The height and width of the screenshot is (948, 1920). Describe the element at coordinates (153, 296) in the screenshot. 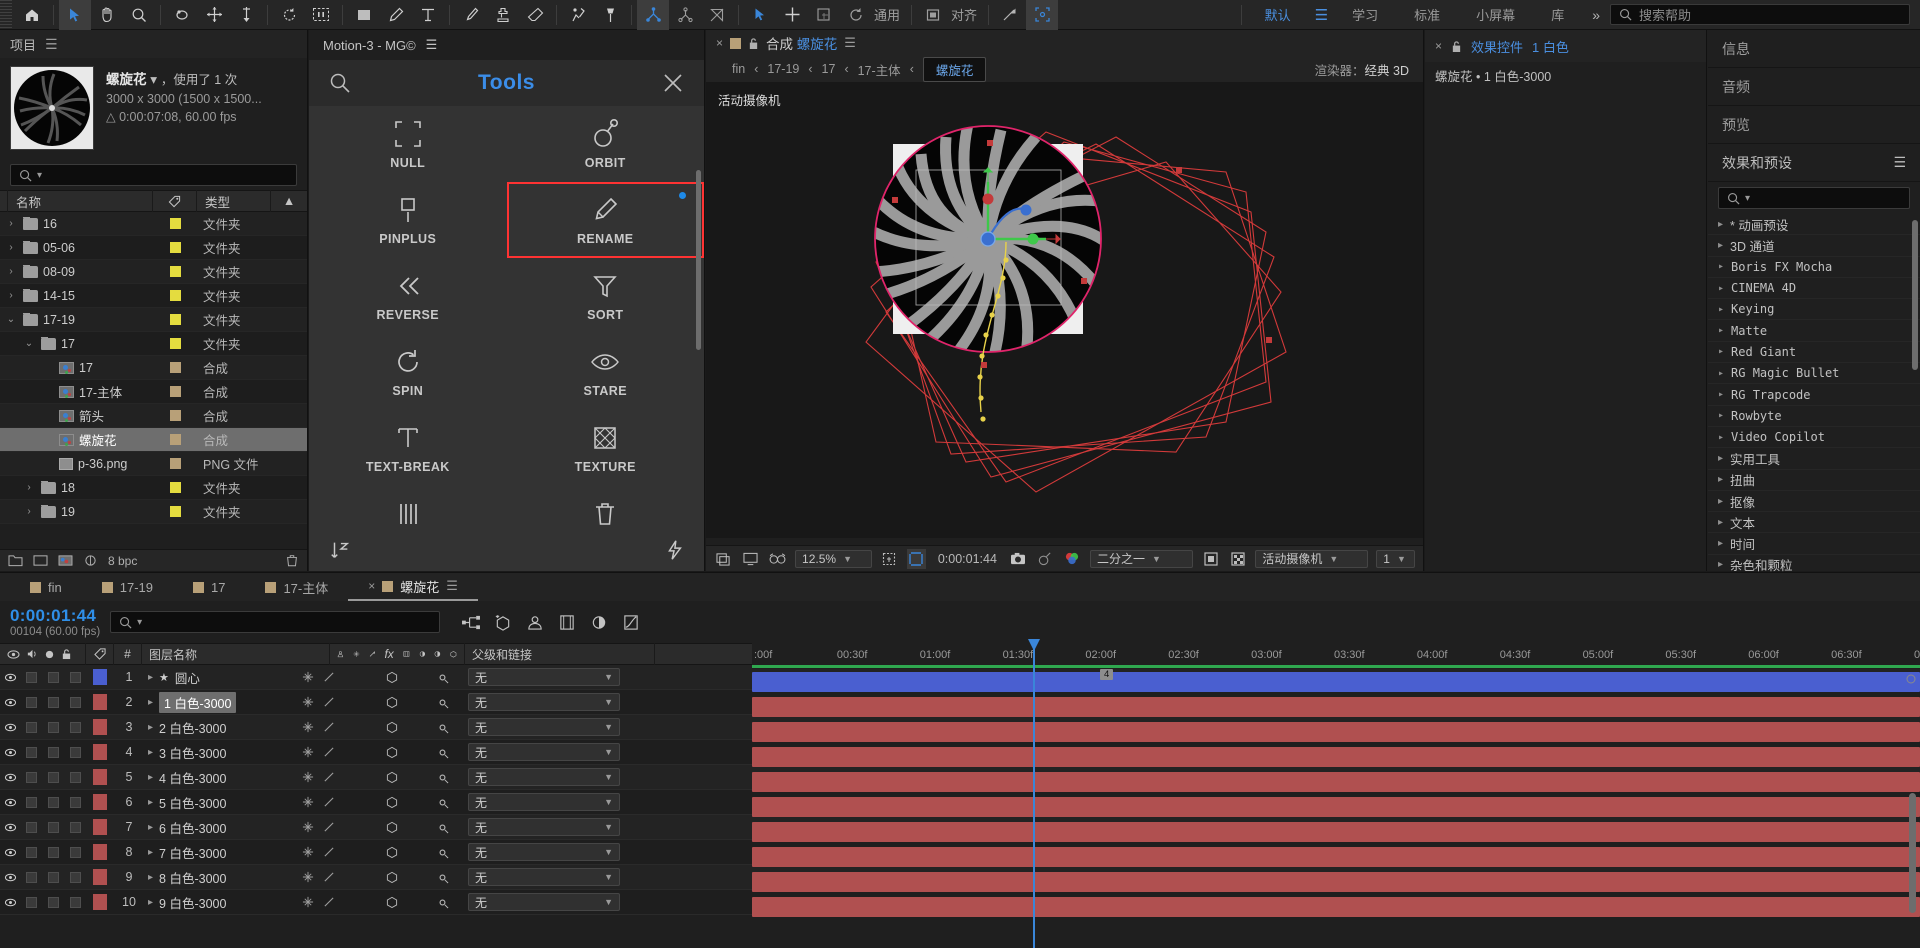

I see `project-list-item: › 14-15 文件夹` at that location.